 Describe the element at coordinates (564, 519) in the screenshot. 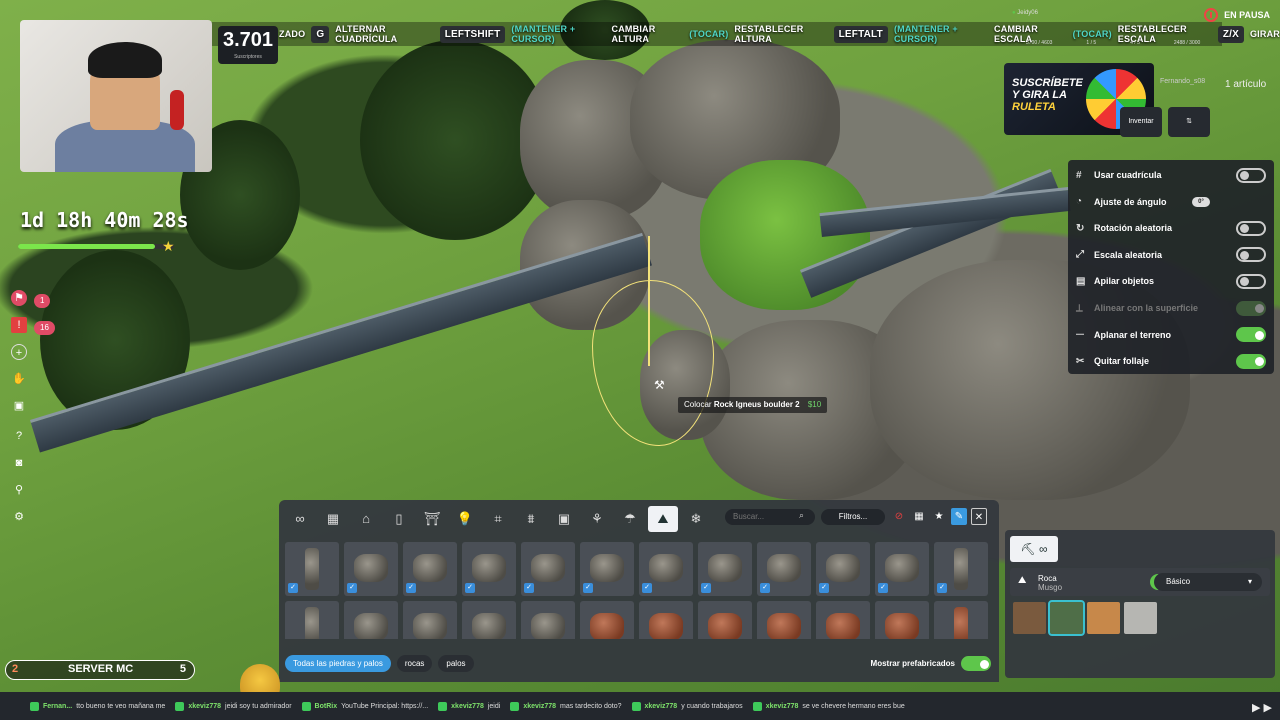

I see `builder-tab-8: ▣` at that location.